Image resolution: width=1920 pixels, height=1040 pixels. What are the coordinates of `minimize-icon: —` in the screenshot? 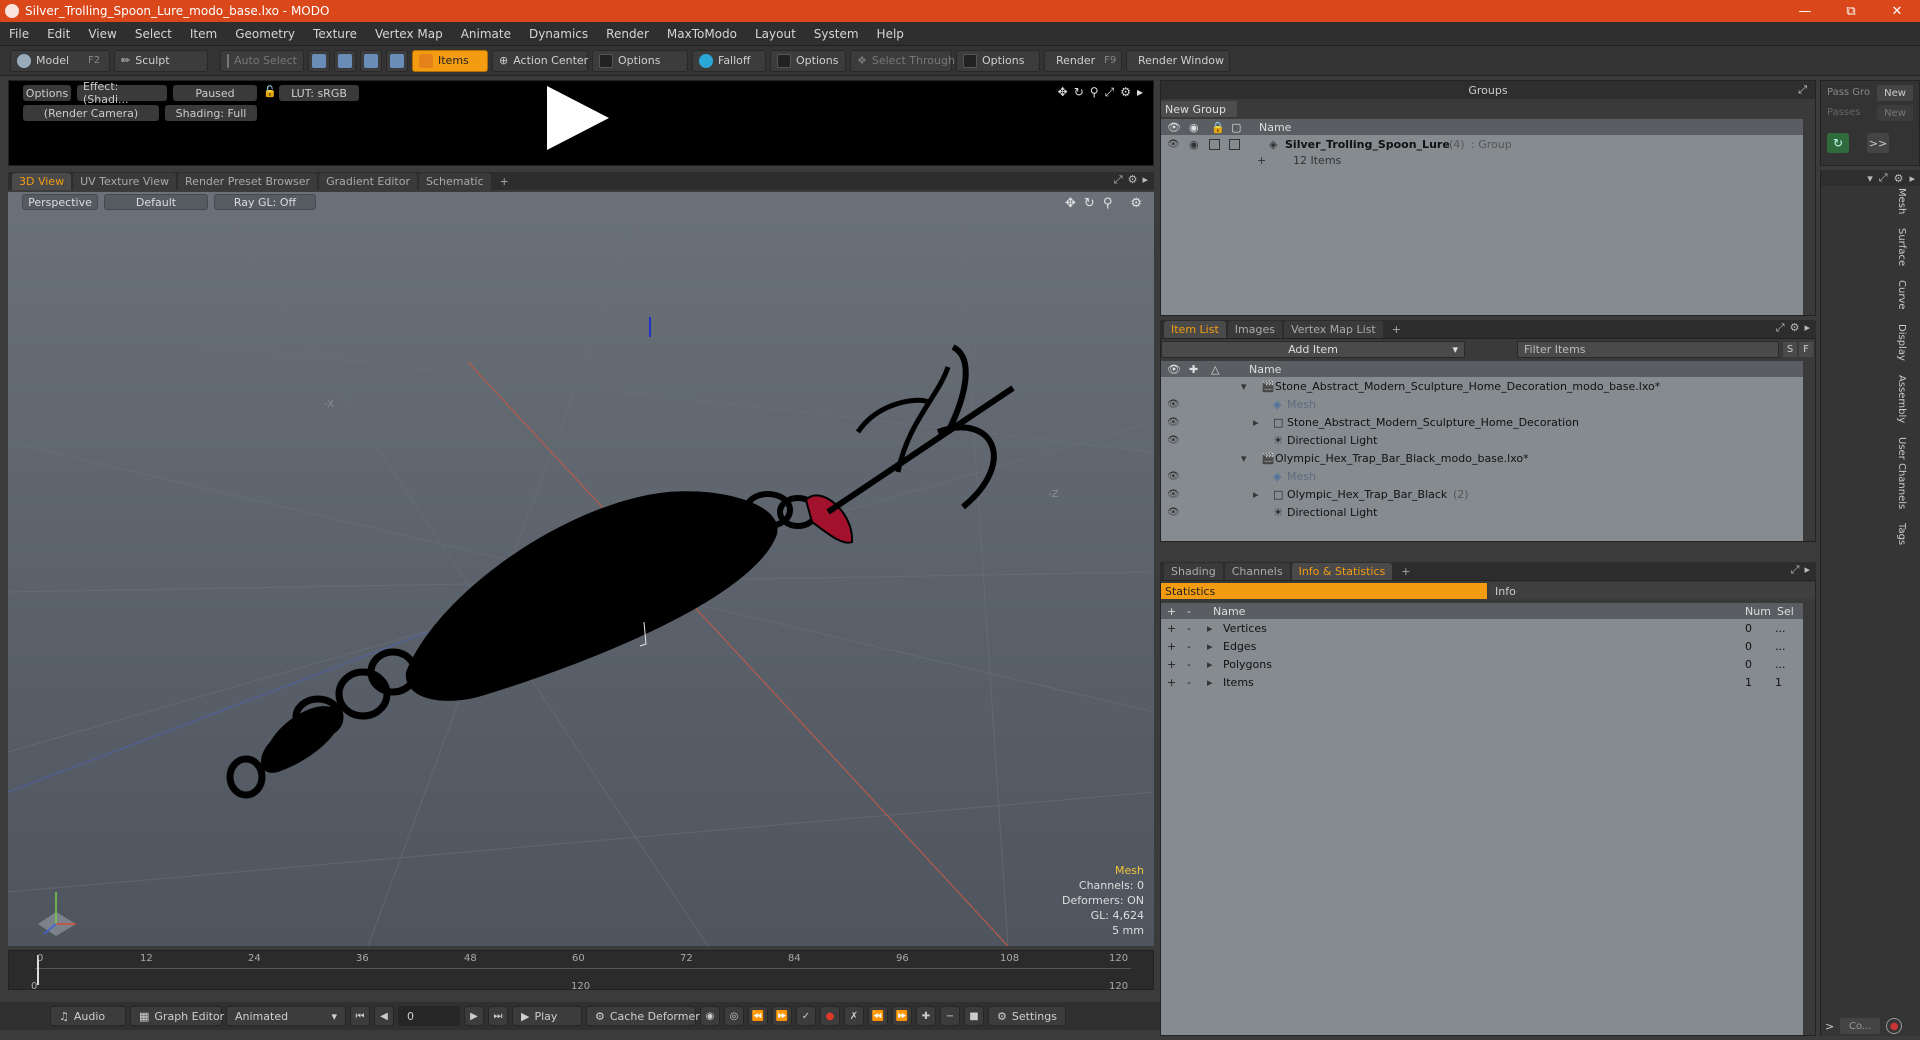 It's located at (1805, 11).